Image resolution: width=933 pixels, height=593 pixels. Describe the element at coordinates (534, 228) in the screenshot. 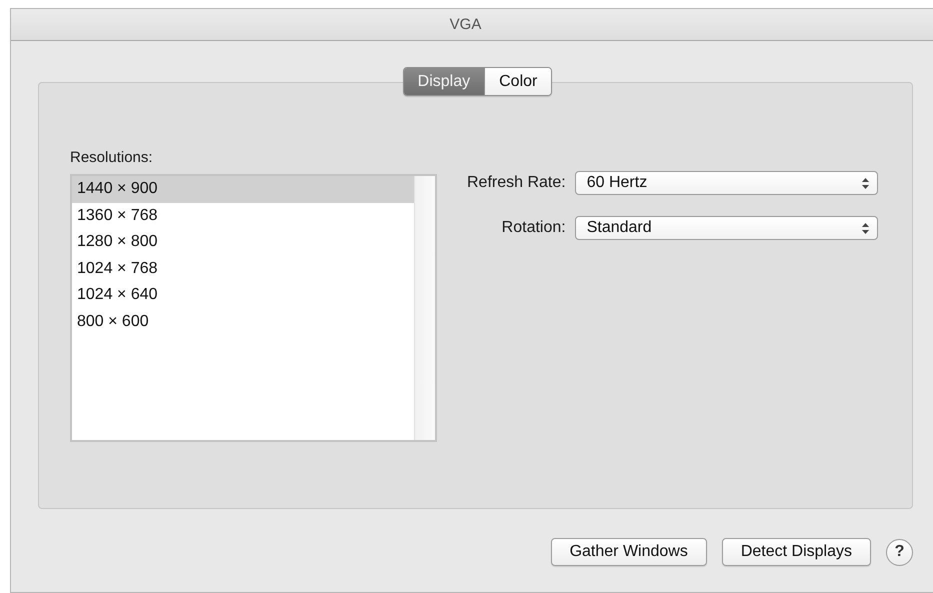

I see `setting-label: Rotation:` at that location.